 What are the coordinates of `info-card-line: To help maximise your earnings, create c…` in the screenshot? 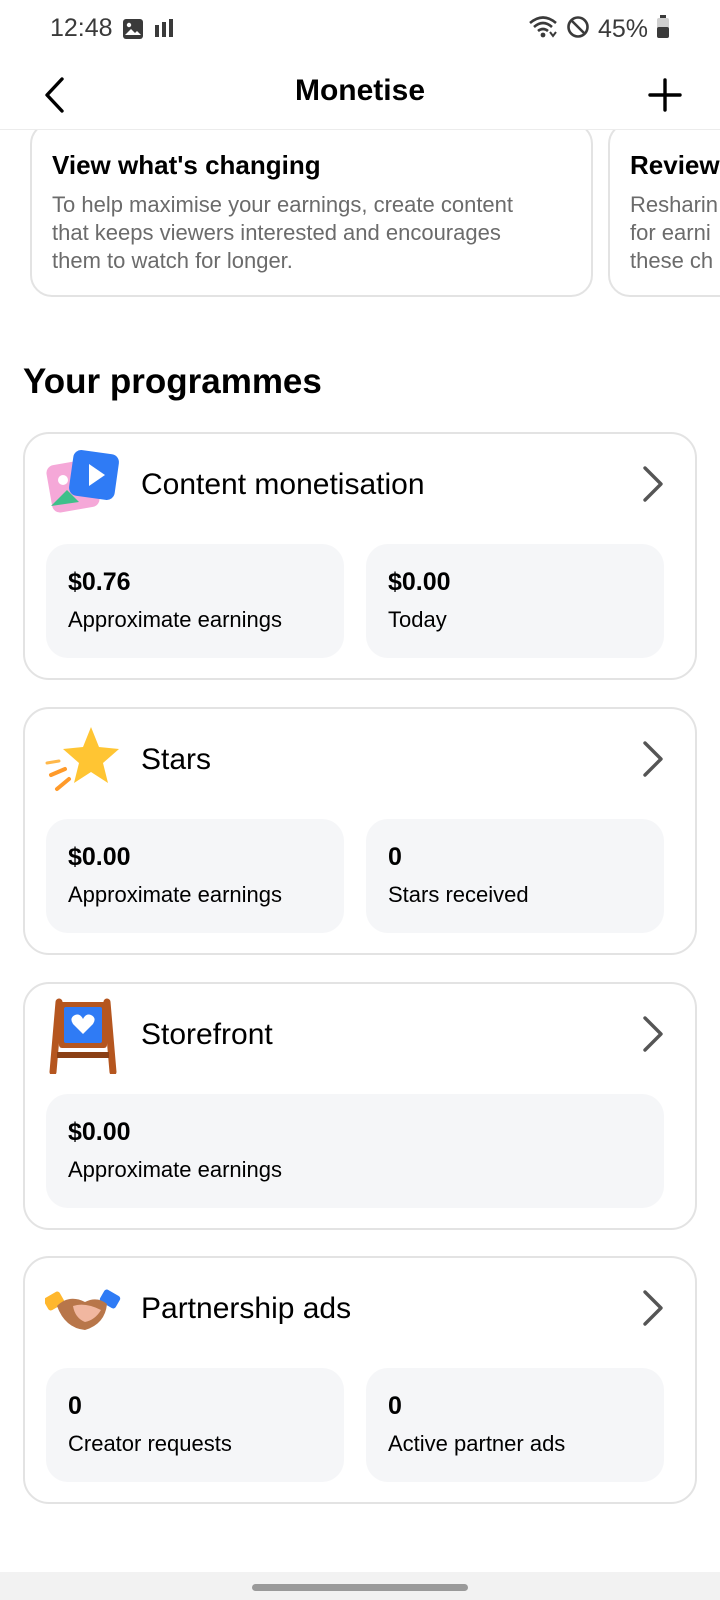 It's located at (283, 204).